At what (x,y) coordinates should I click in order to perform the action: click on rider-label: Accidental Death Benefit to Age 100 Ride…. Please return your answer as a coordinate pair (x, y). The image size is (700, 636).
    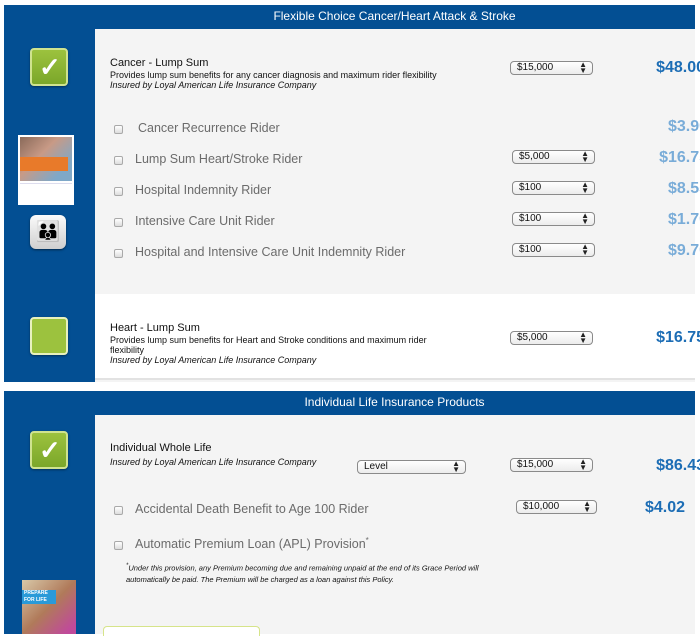
    Looking at the image, I should click on (252, 509).